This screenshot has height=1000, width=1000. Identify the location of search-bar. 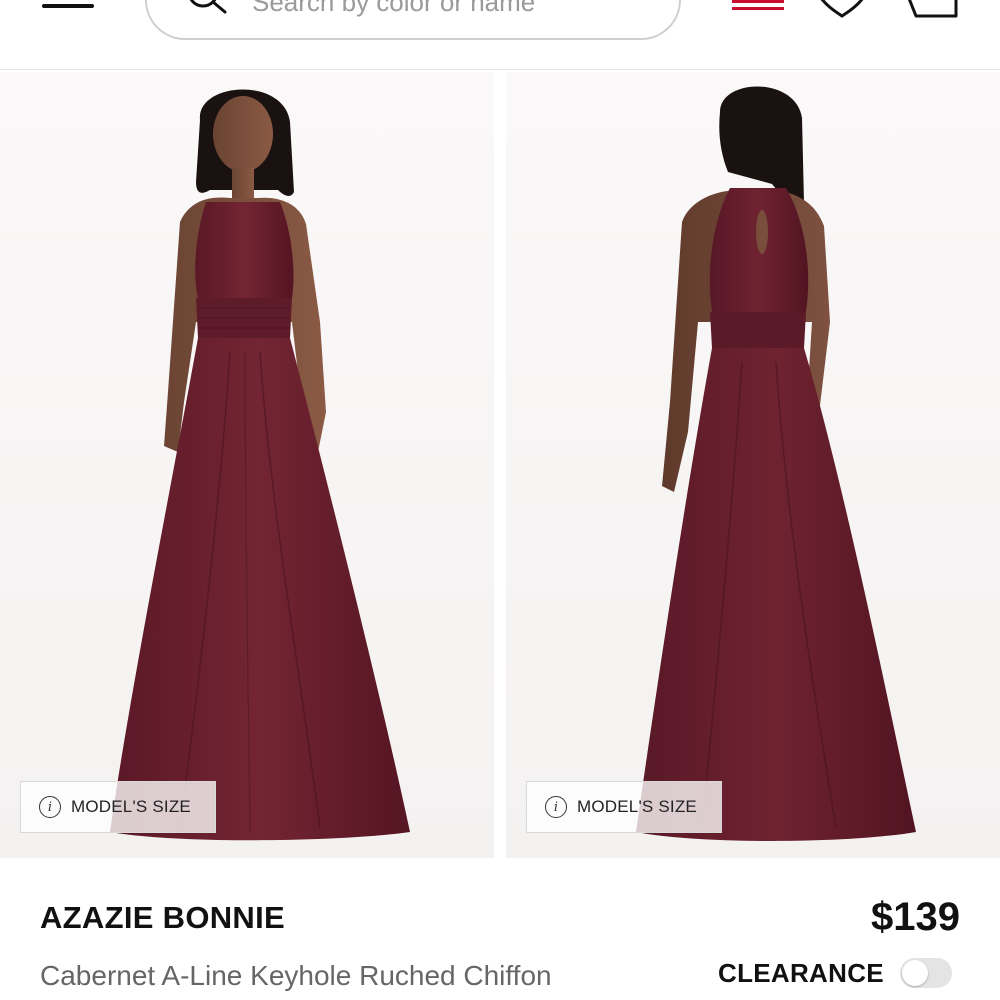
(413, 20).